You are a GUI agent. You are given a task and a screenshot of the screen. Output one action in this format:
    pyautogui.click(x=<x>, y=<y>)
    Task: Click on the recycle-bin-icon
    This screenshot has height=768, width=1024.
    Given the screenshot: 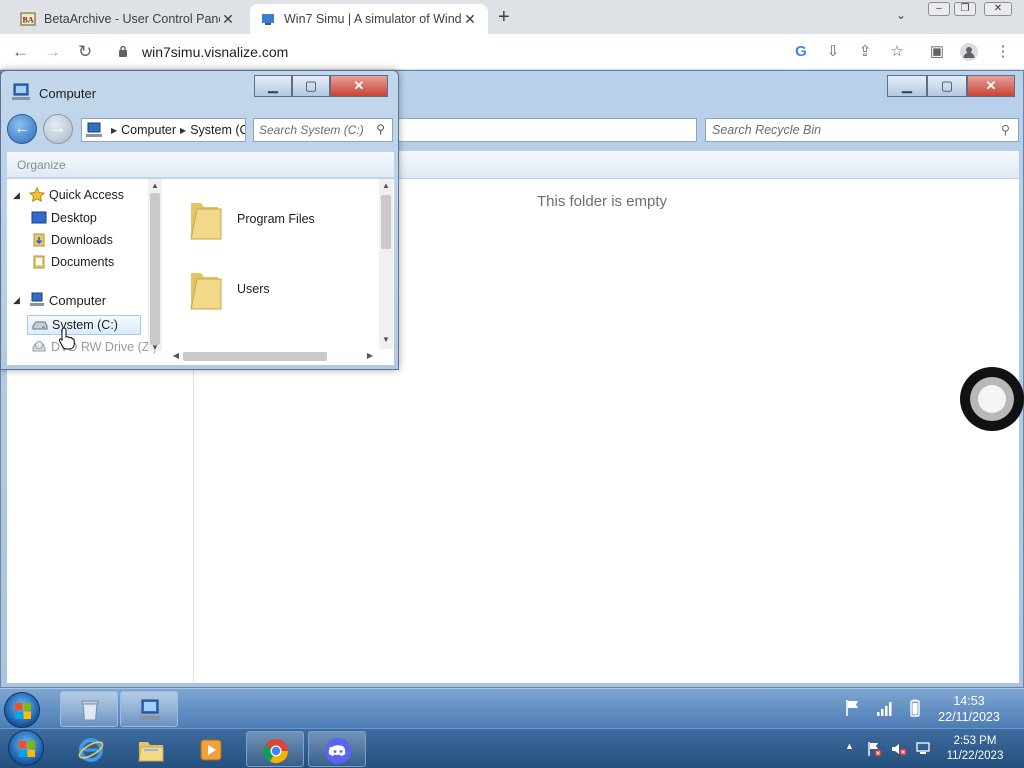 What is the action you would take?
    pyautogui.click(x=90, y=710)
    